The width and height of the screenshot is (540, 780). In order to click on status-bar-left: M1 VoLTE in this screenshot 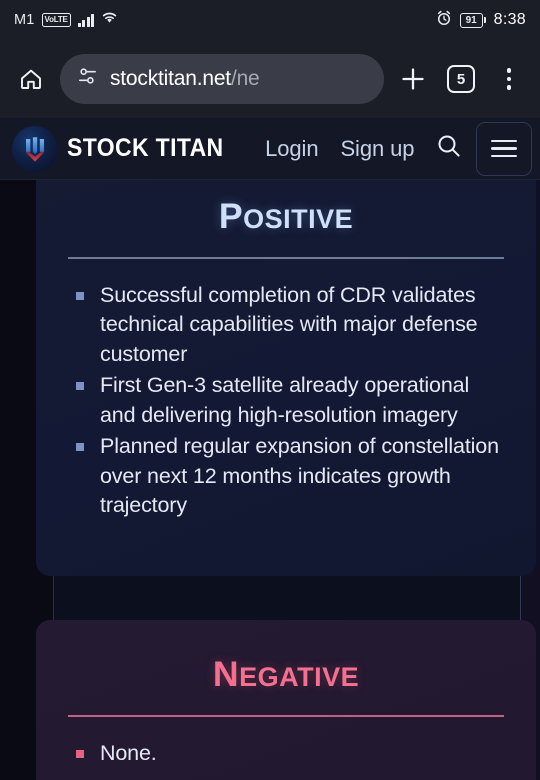, I will do `click(66, 20)`.